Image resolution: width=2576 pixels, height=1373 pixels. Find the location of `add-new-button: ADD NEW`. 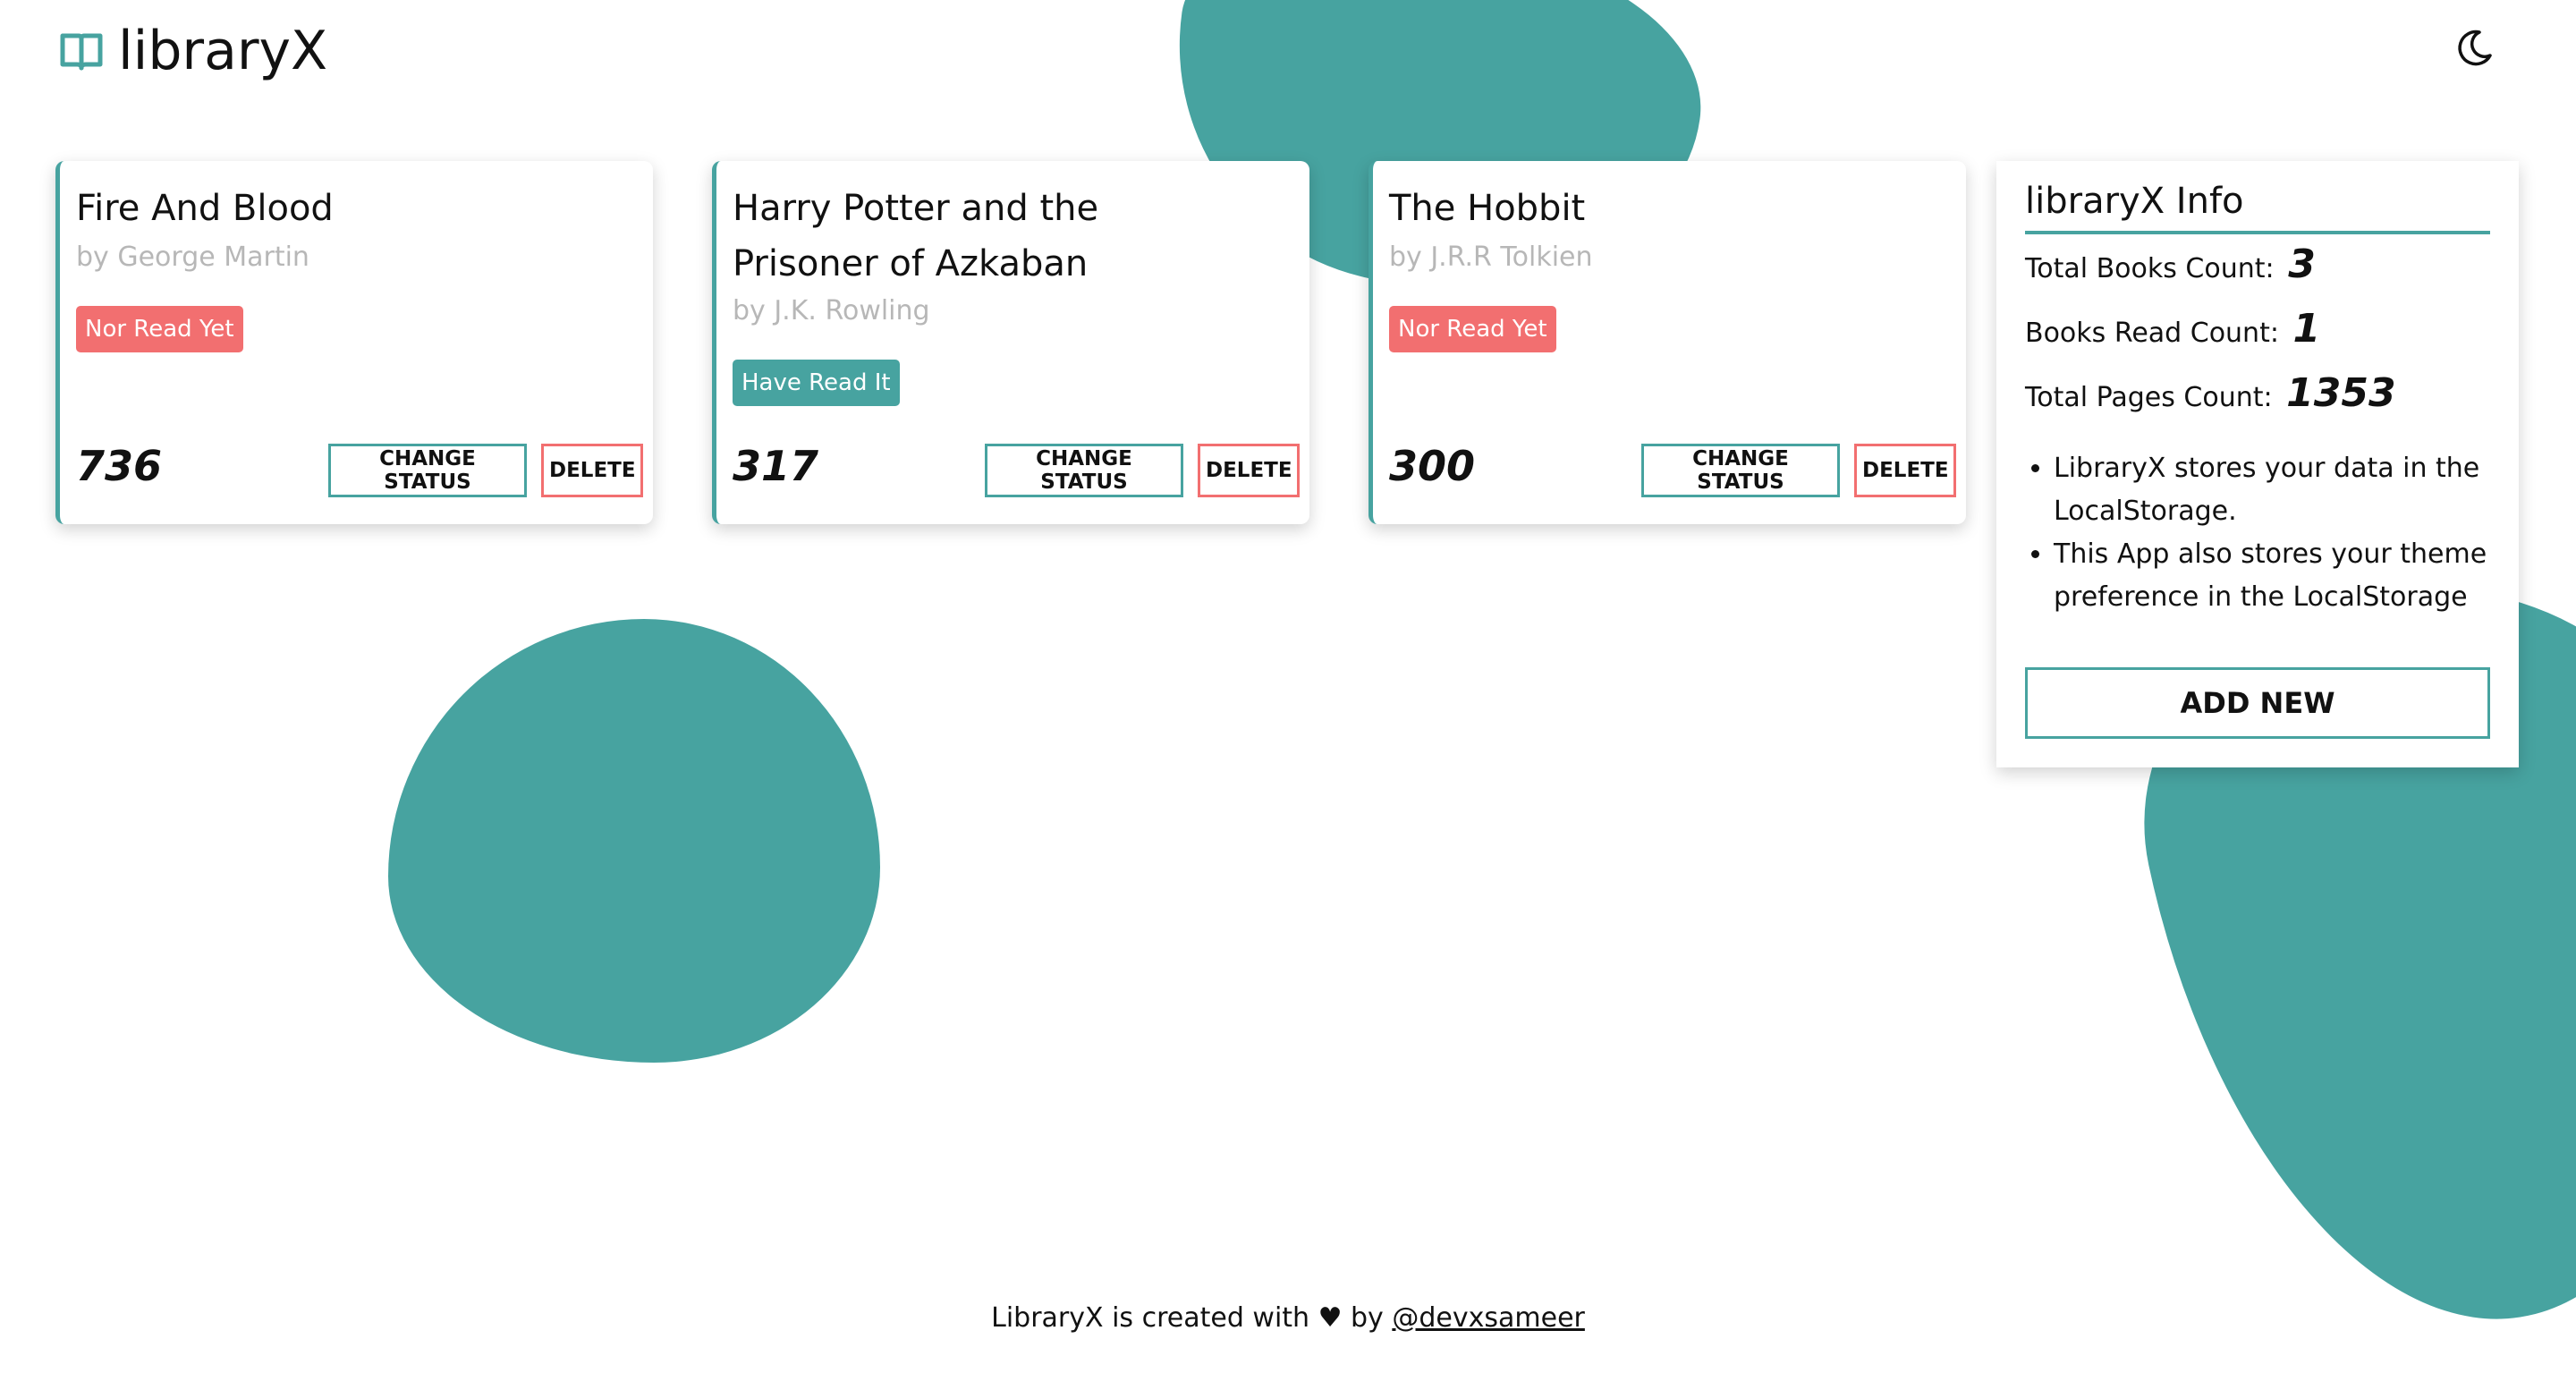

add-new-button: ADD NEW is located at coordinates (2257, 703).